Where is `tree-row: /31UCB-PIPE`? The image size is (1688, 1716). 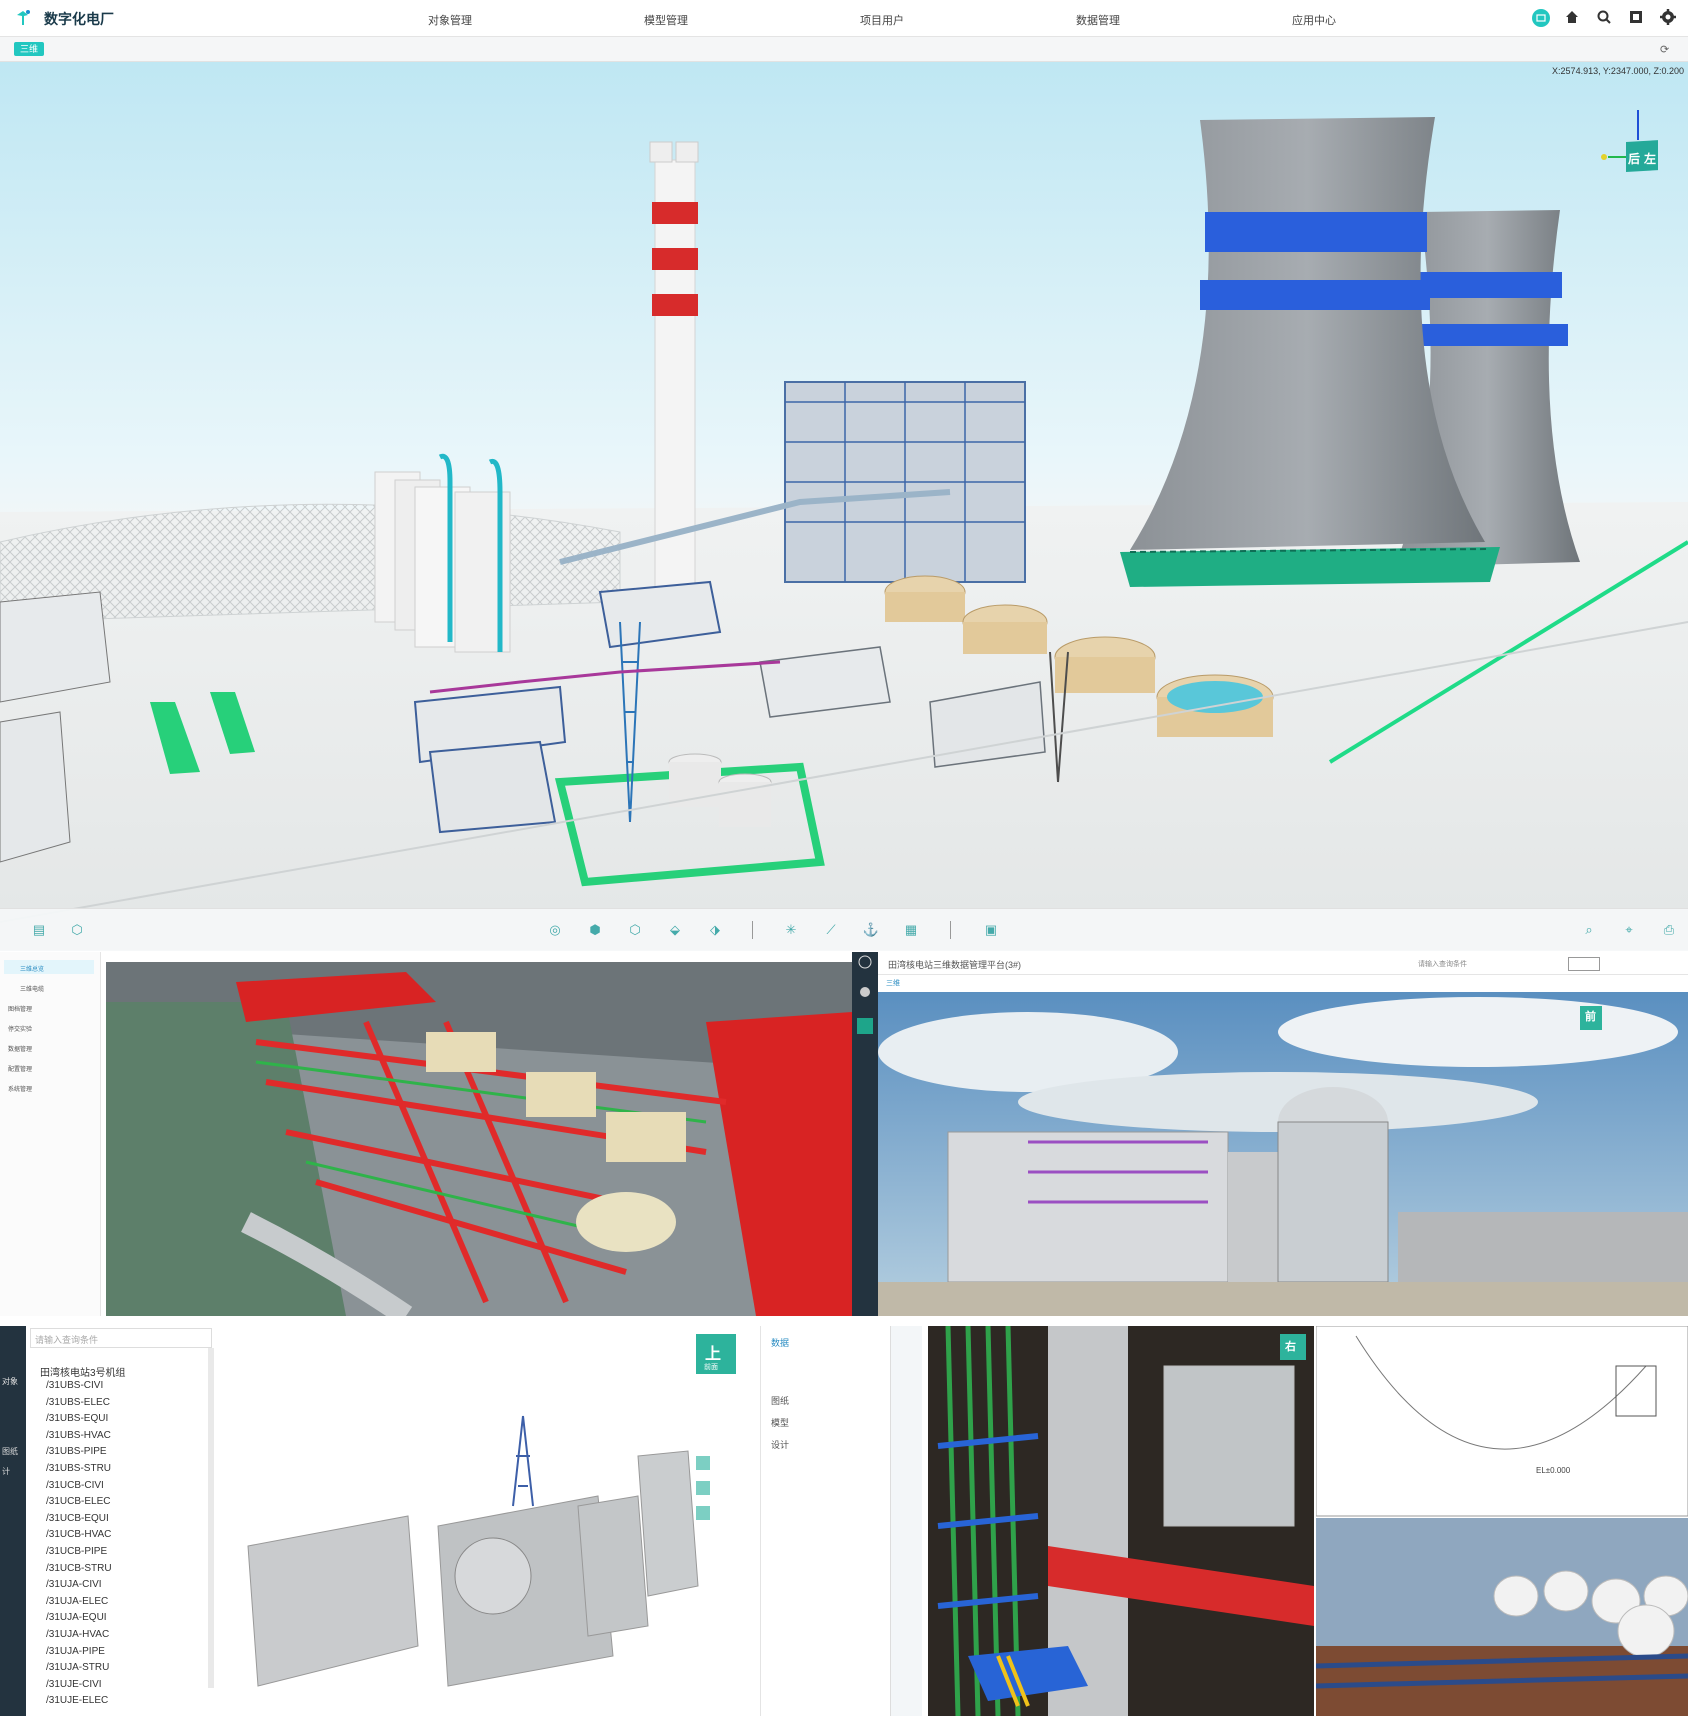
tree-row: /31UCB-PIPE is located at coordinates (76, 1551).